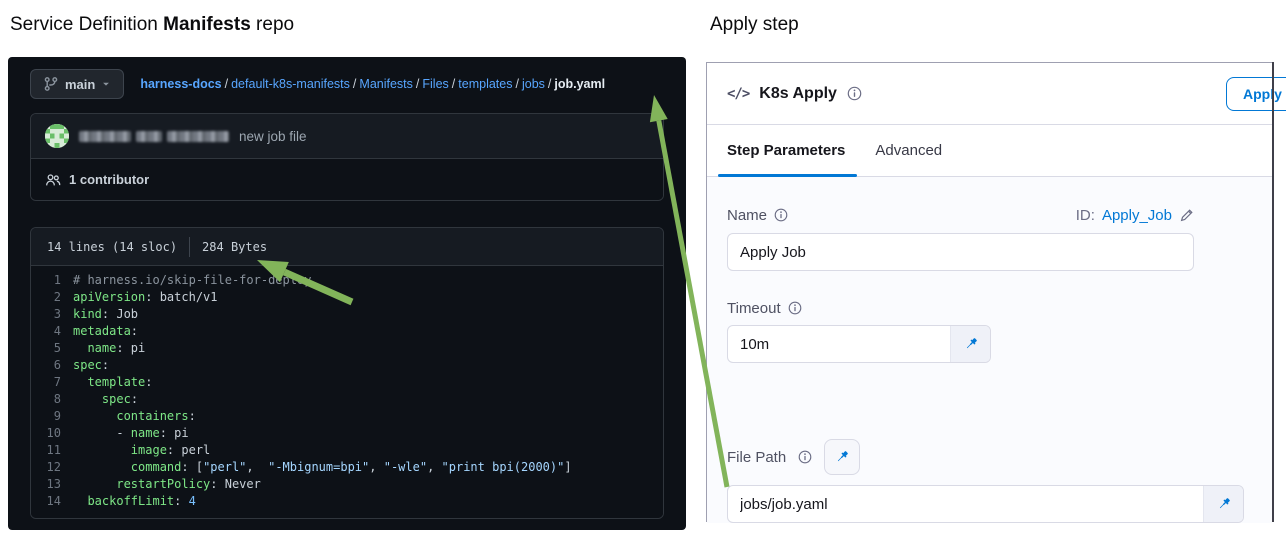 Image resolution: width=1286 pixels, height=537 pixels. Describe the element at coordinates (960, 252) in the screenshot. I see `name-input` at that location.